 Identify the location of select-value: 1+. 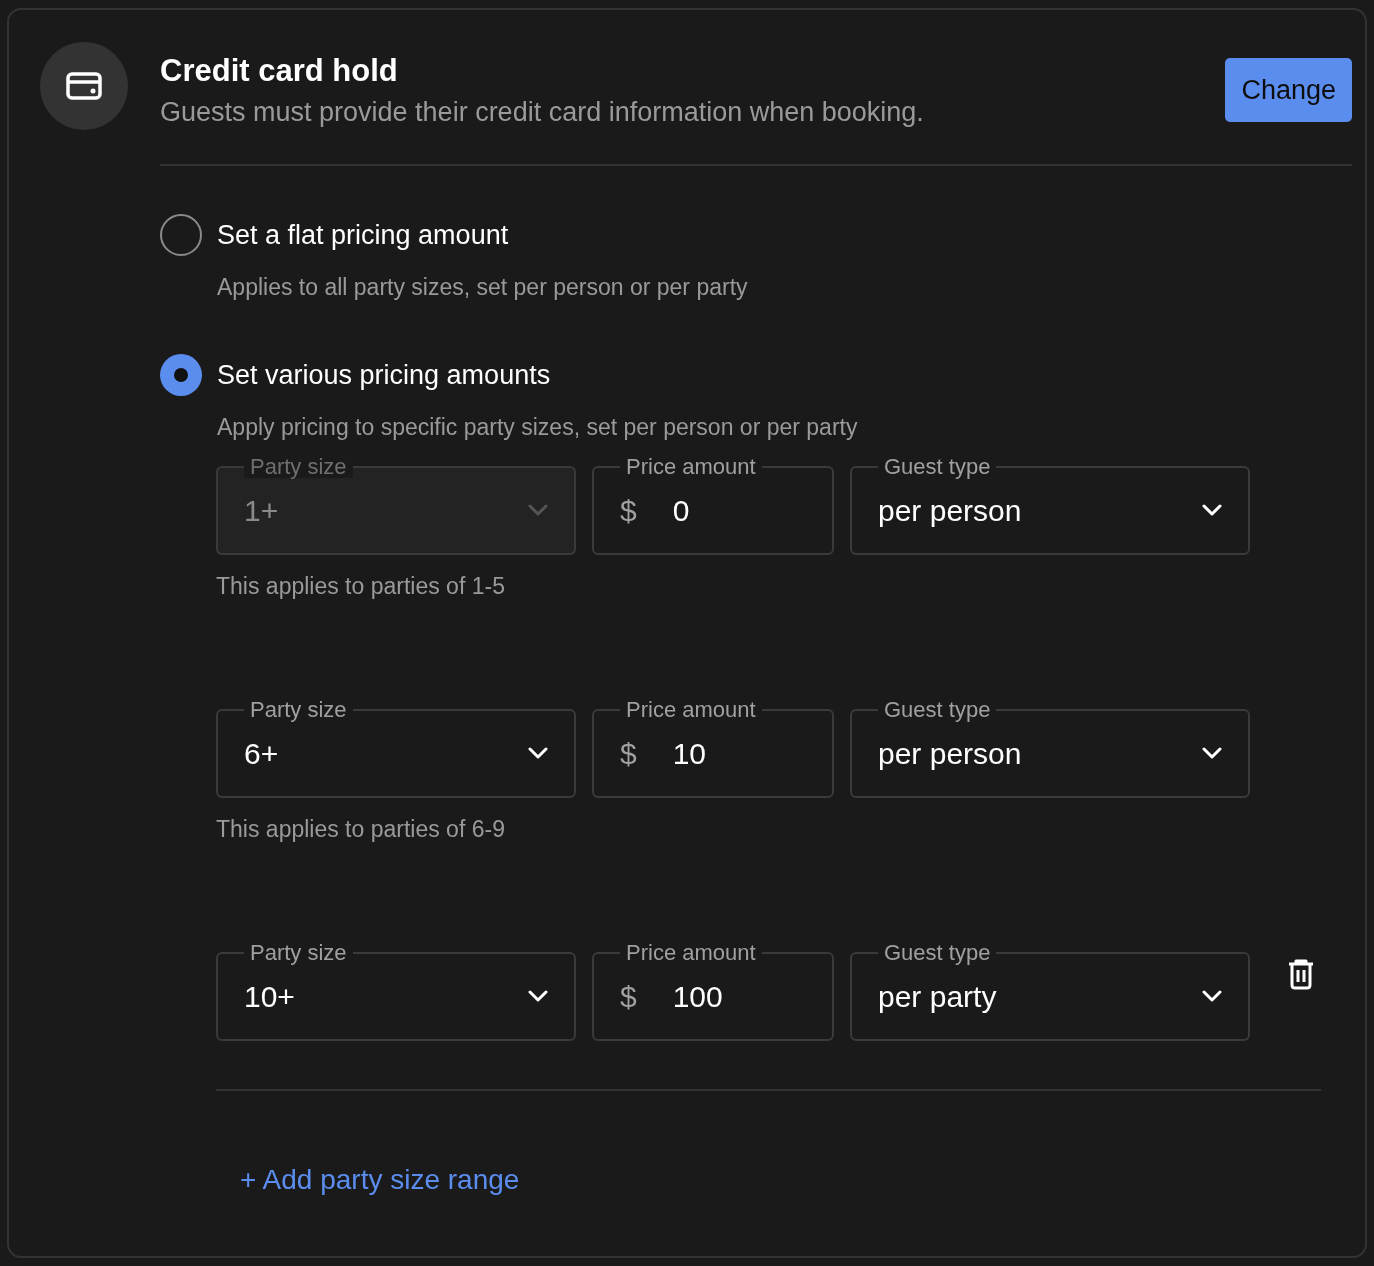
(261, 510).